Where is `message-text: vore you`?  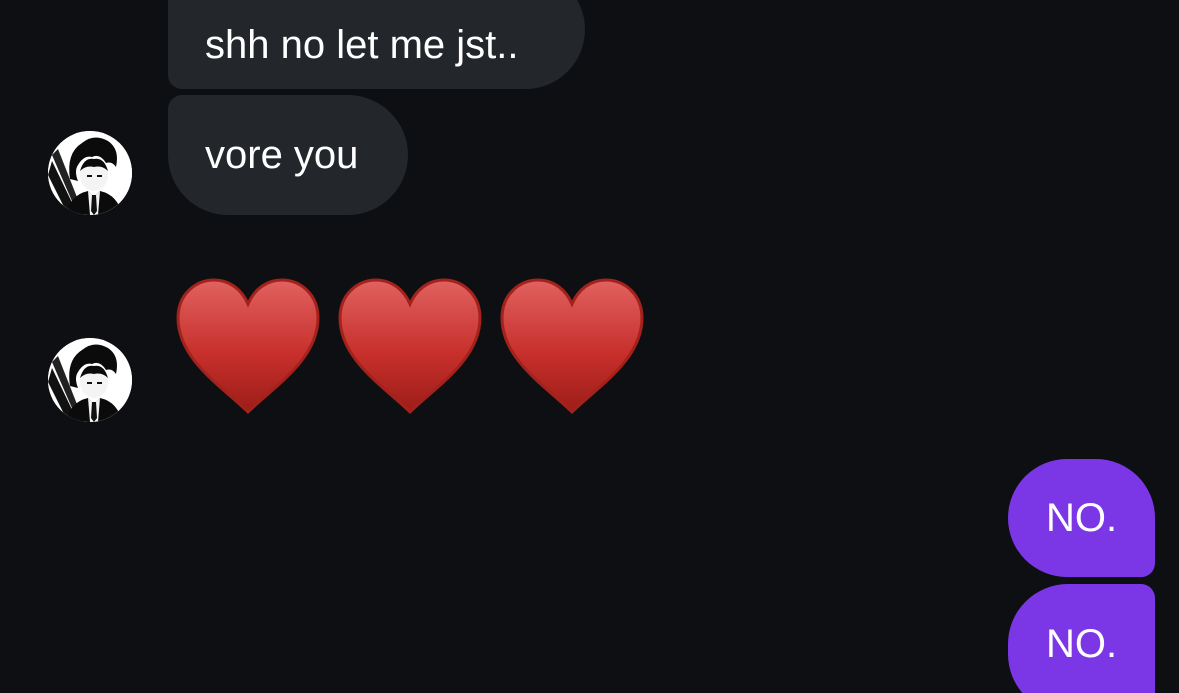 message-text: vore you is located at coordinates (282, 155).